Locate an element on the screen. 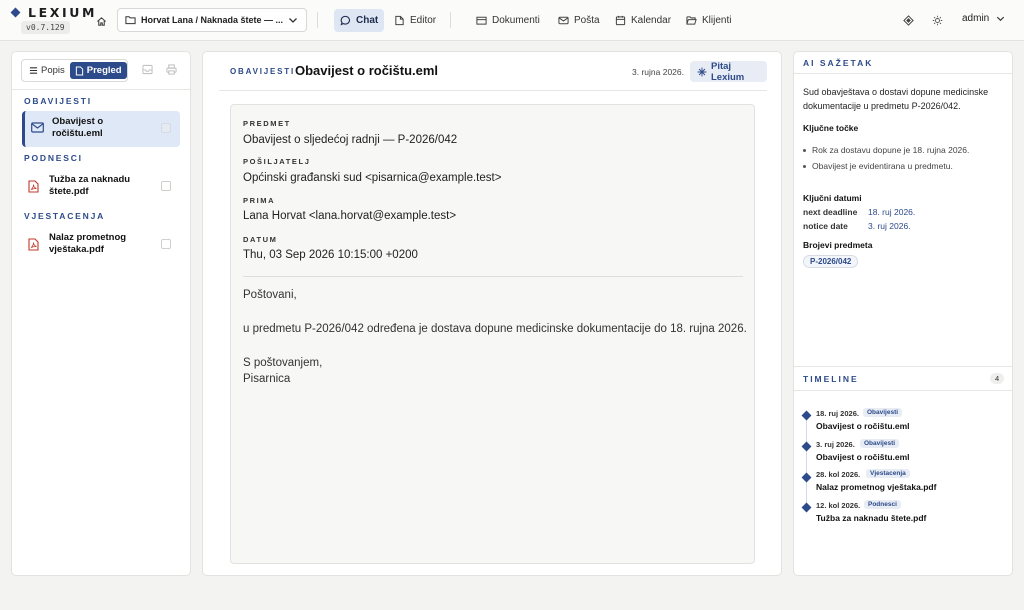 This screenshot has width=1024, height=610. date-label: DATUM is located at coordinates (260, 239).